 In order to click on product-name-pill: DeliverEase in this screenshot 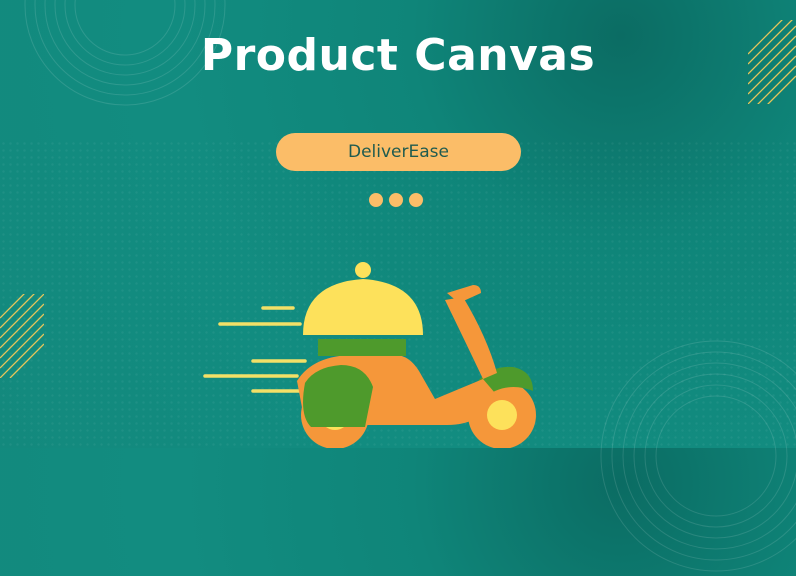, I will do `click(398, 152)`.